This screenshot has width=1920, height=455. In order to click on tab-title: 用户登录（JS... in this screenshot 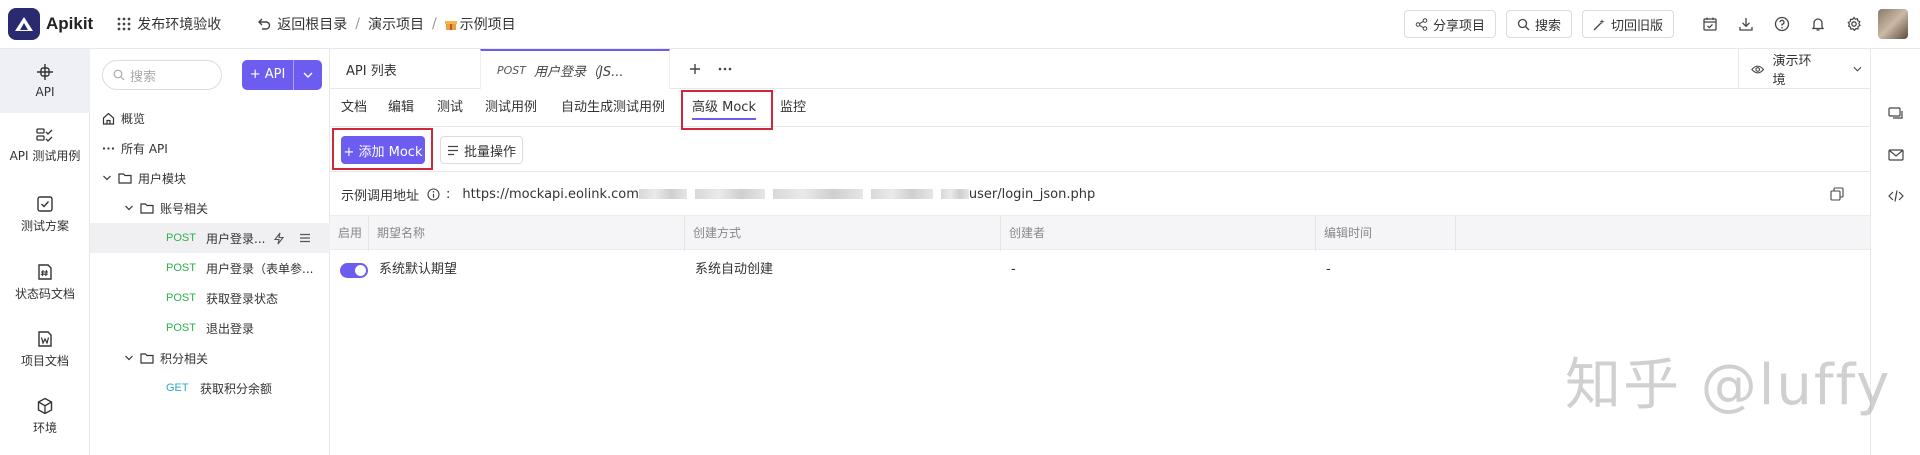, I will do `click(579, 72)`.